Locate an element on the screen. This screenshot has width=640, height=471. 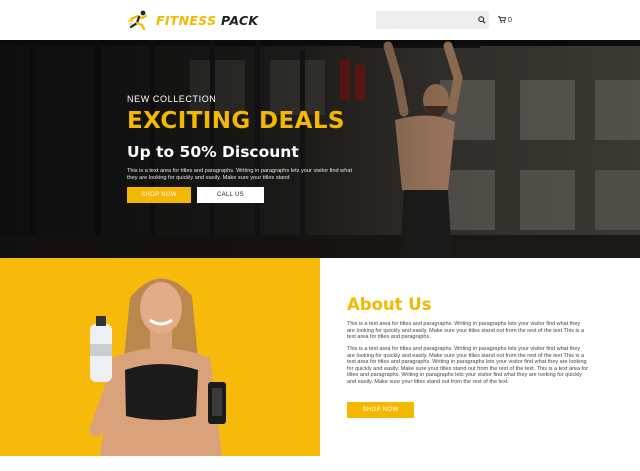
cart-icon is located at coordinates (502, 20).